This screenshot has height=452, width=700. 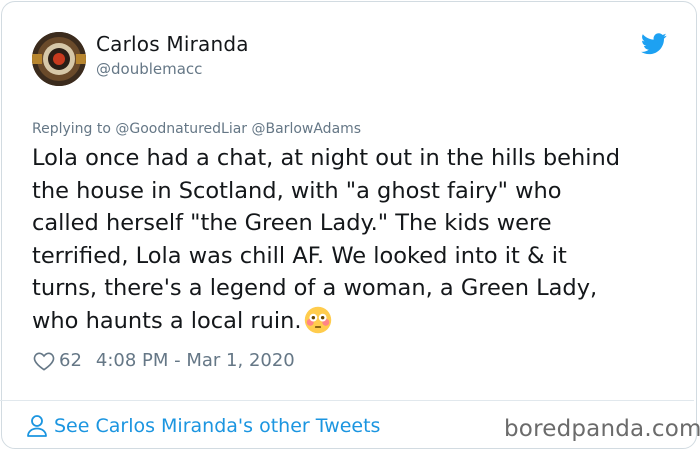 I want to click on watermark: boredpanda.com, so click(x=602, y=429).